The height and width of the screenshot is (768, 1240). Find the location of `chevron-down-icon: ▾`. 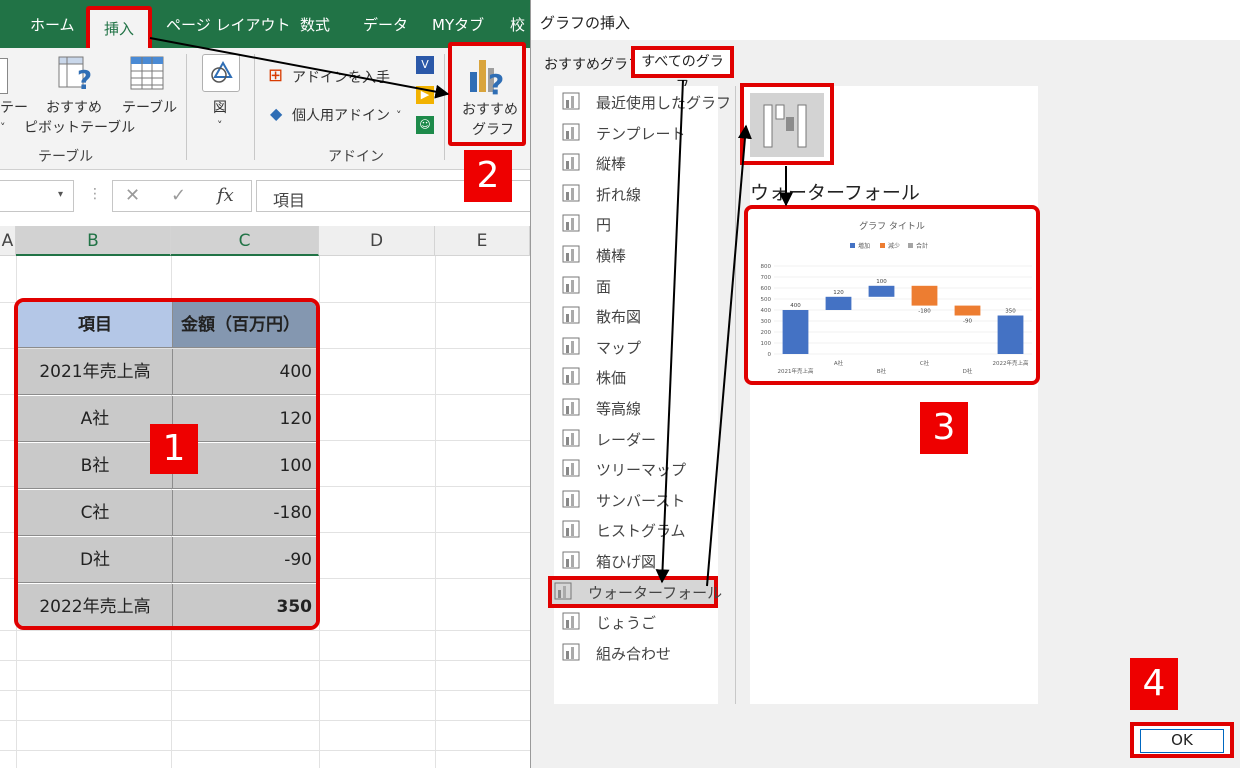

chevron-down-icon: ▾ is located at coordinates (60, 194).